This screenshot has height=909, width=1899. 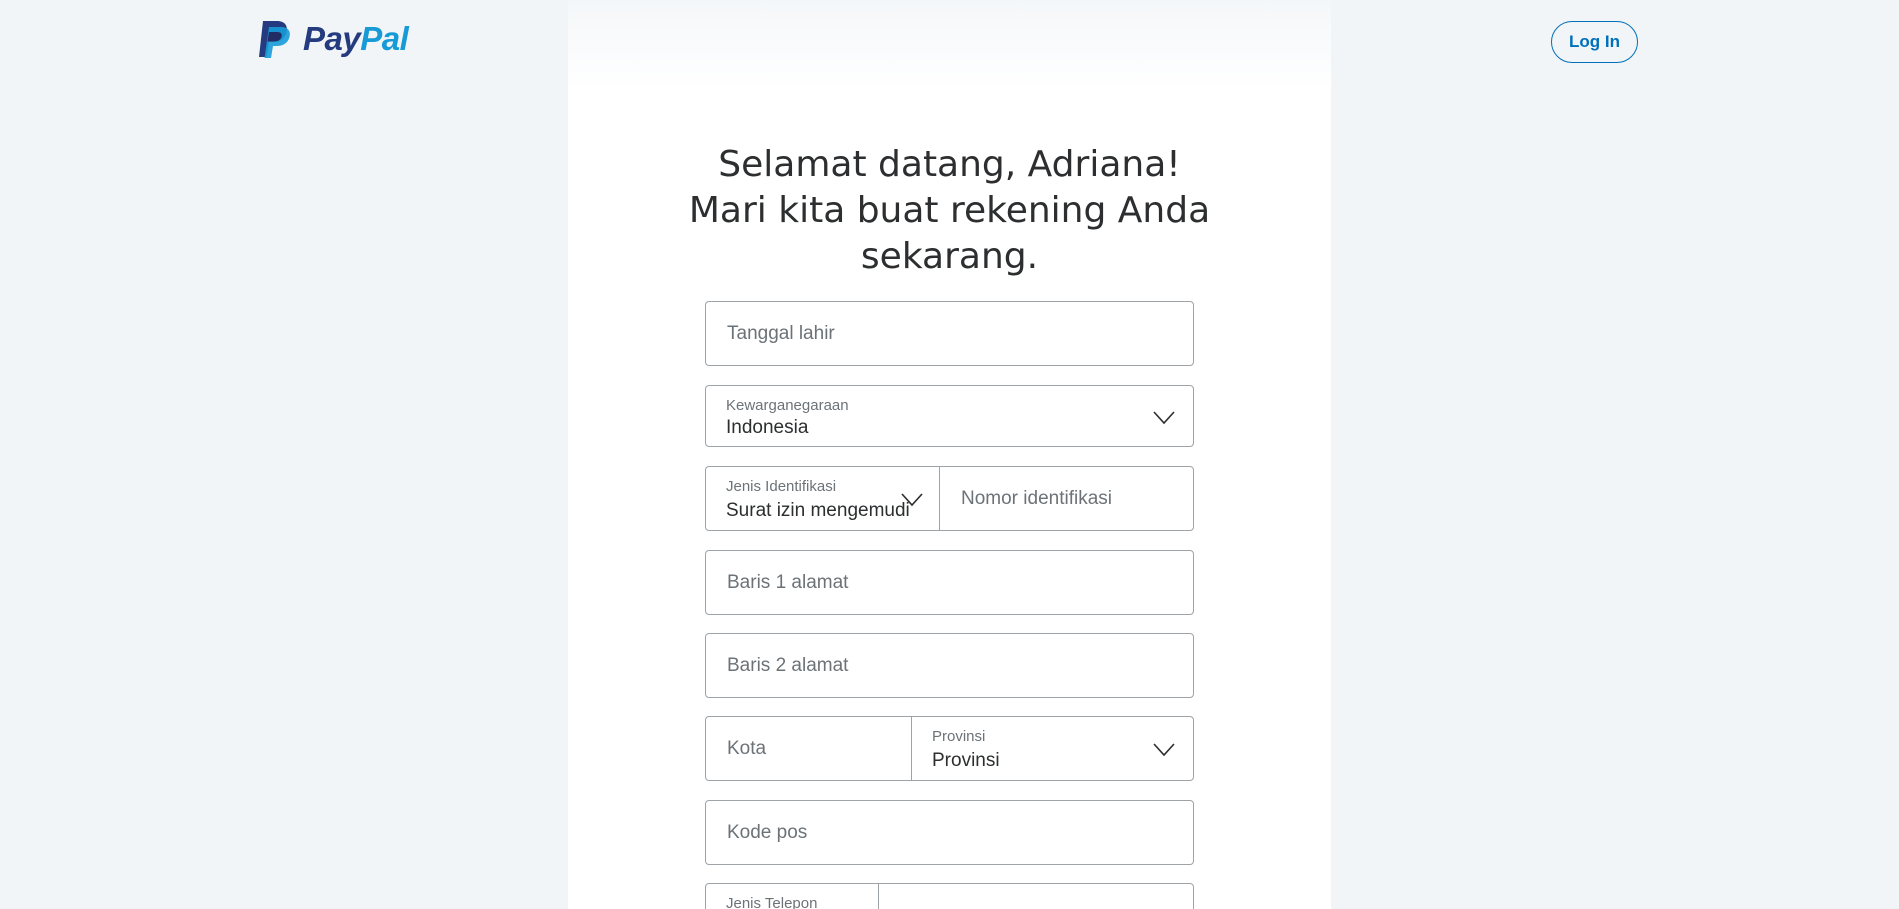 I want to click on postal-code-field: Kode pos, so click(x=949, y=832).